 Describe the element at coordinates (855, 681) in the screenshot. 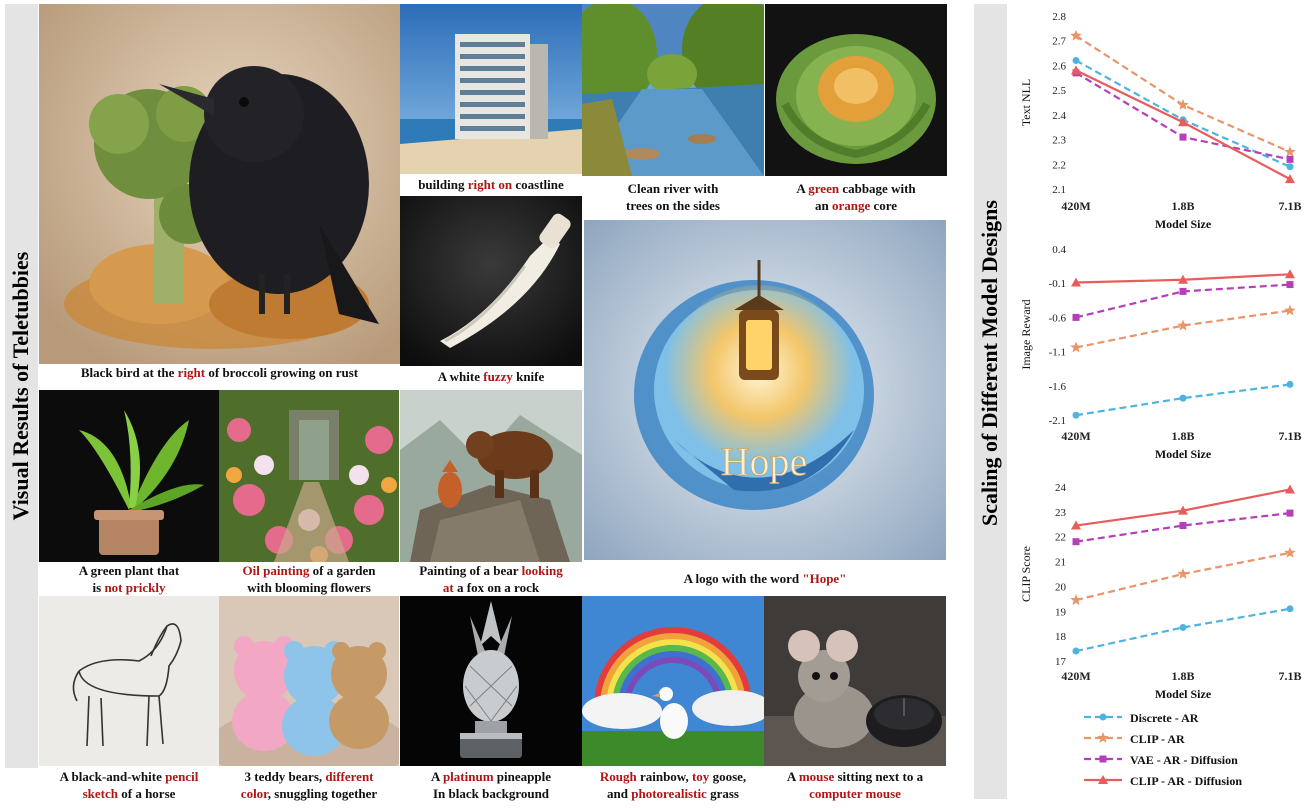

I see `mouse-image` at that location.